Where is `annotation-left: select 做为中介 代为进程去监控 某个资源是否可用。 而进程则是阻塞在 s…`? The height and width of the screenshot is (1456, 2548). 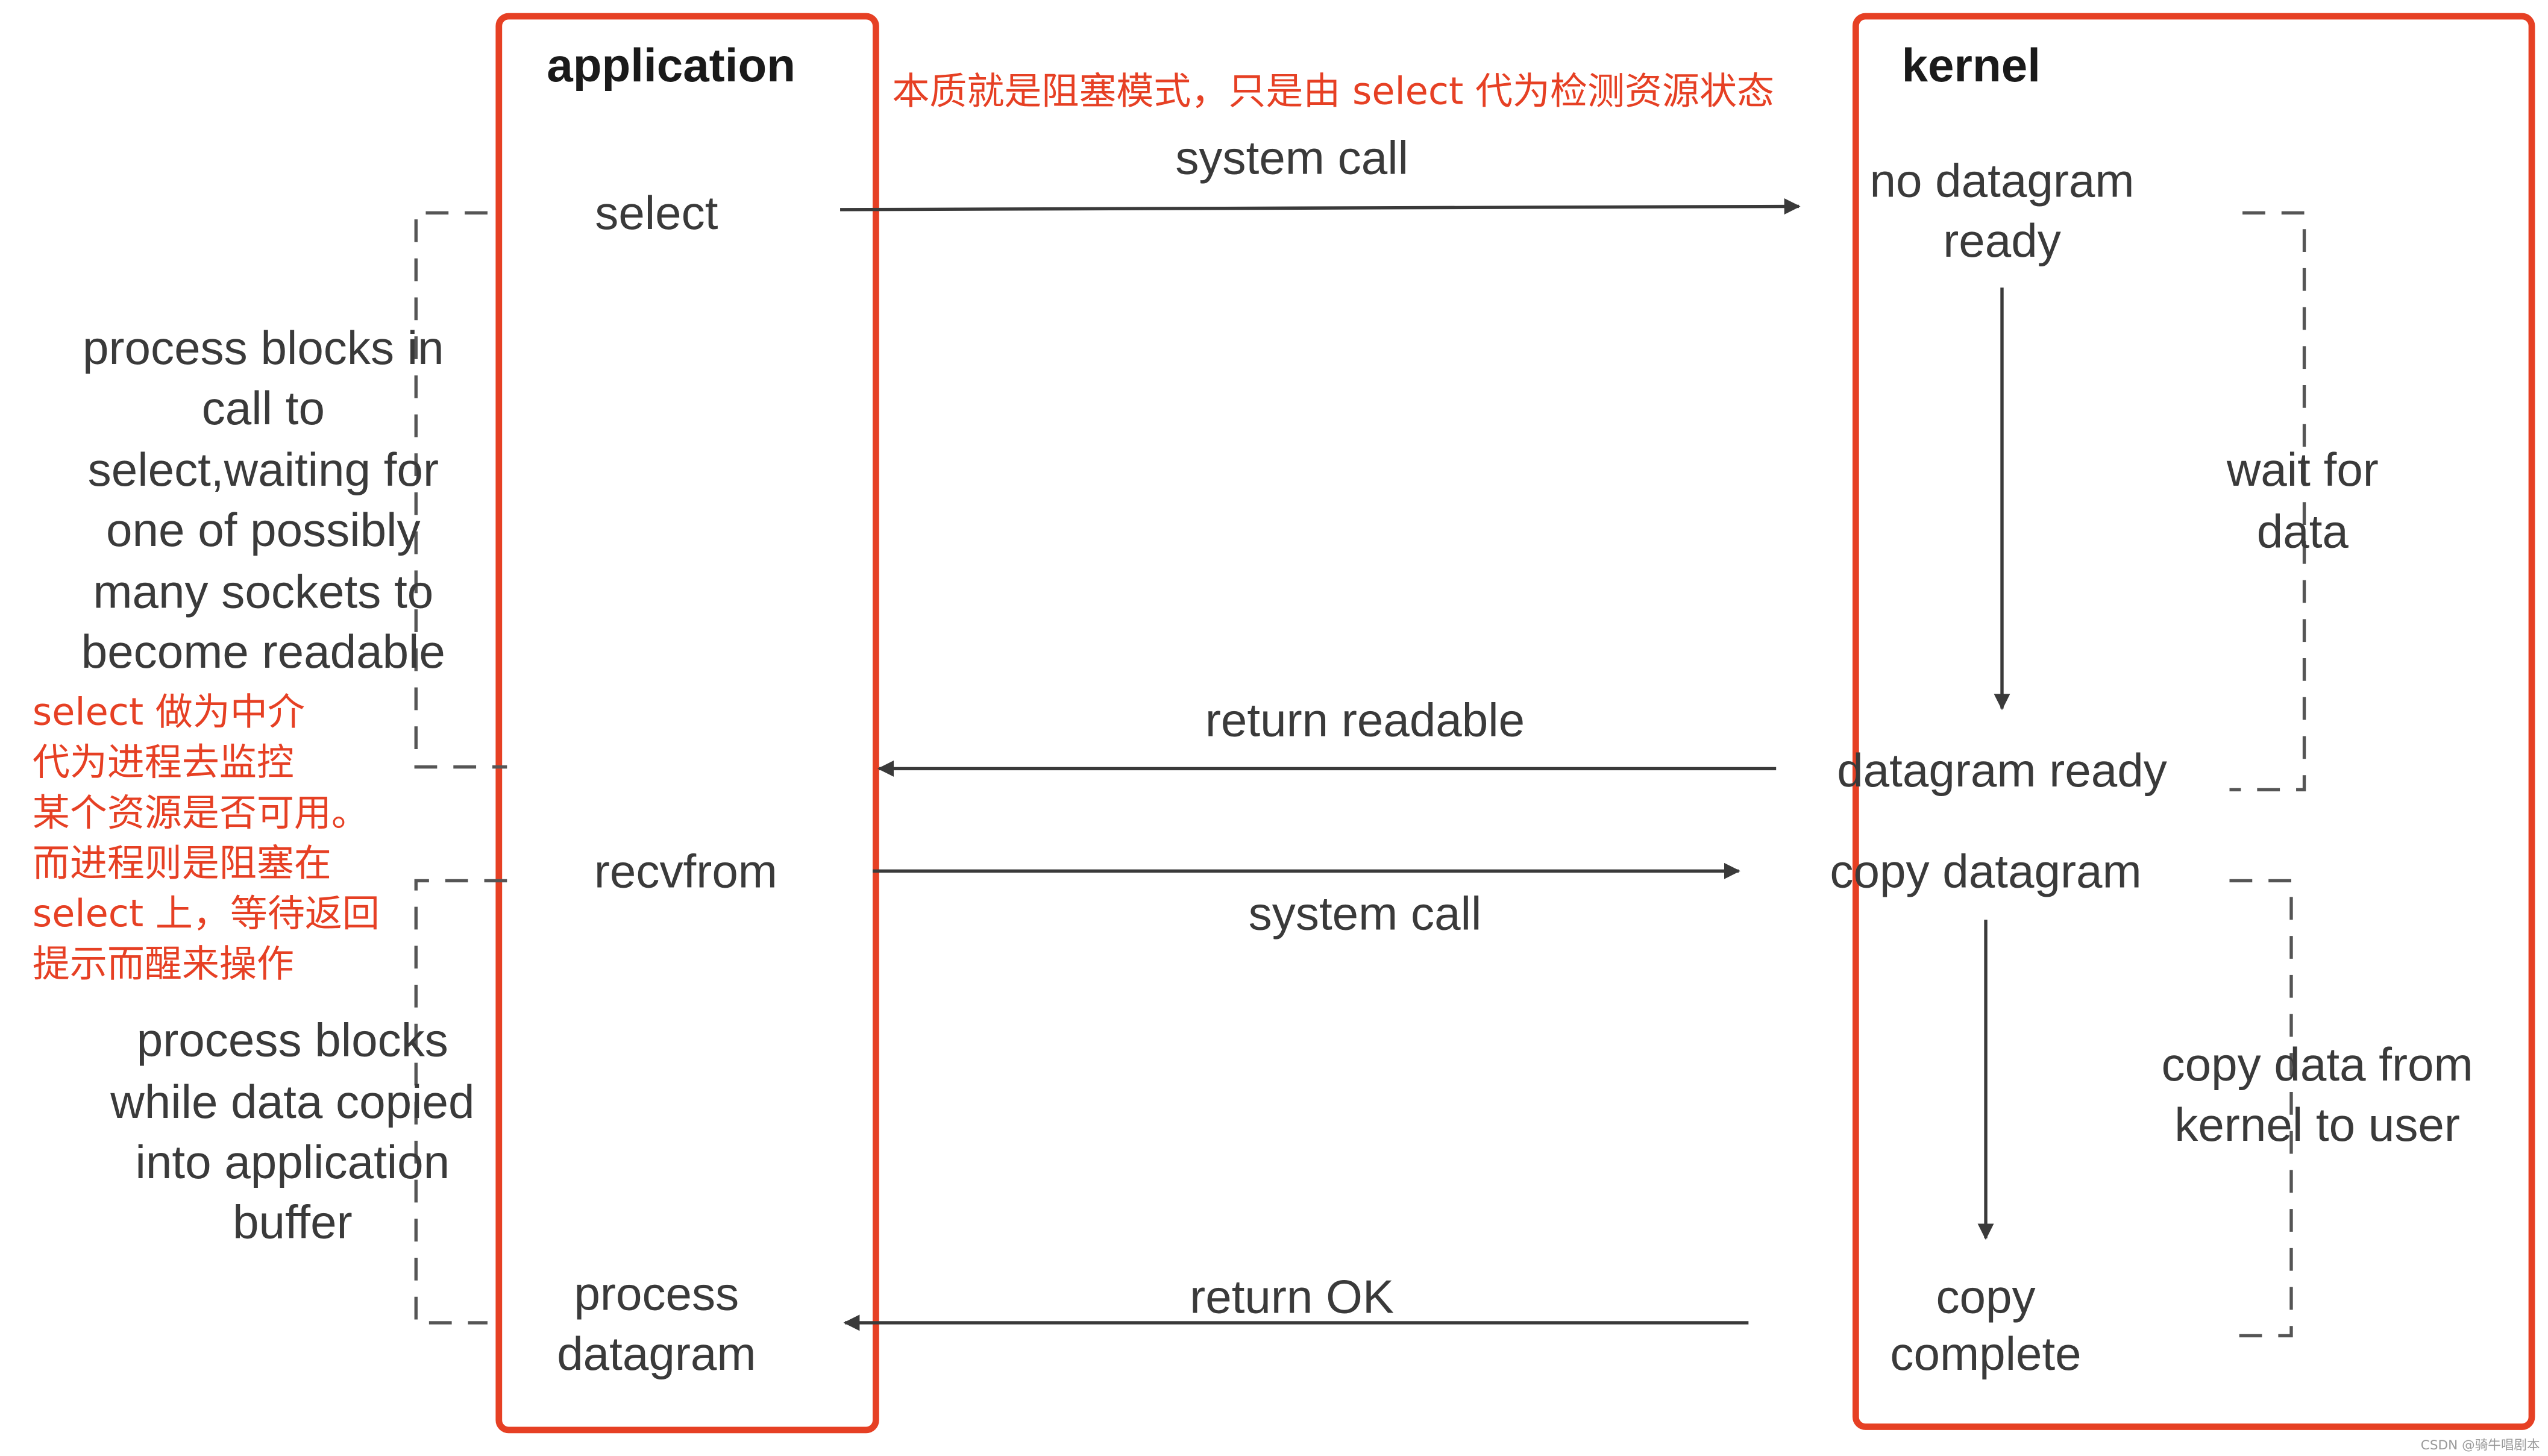 annotation-left: select 做为中介 代为进程去监控 某个资源是否可用。 而进程则是阻塞在 s… is located at coordinates (206, 838).